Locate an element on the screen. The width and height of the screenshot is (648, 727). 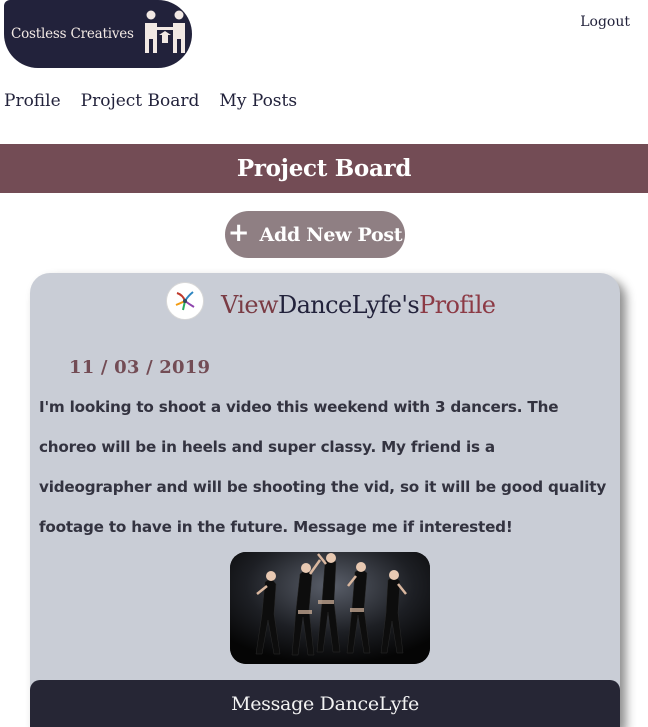
plus-icon: + is located at coordinates (238, 233).